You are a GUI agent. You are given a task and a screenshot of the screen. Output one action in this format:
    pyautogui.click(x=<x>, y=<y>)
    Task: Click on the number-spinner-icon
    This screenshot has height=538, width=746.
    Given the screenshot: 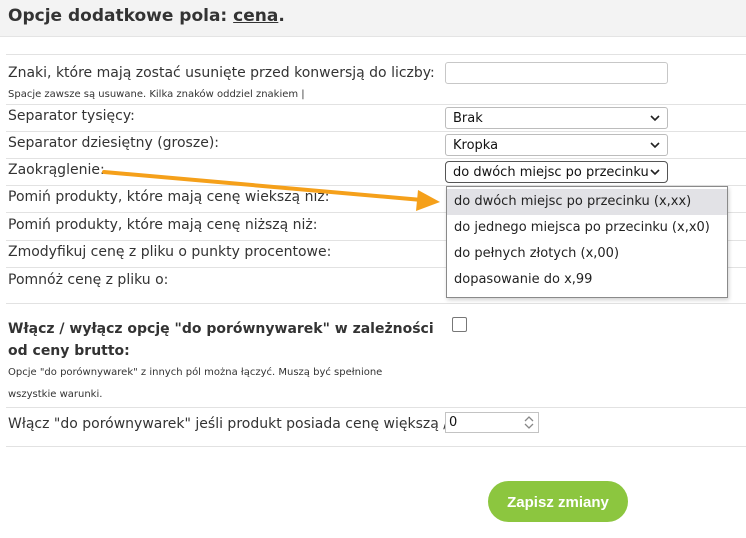 What is the action you would take?
    pyautogui.click(x=529, y=422)
    